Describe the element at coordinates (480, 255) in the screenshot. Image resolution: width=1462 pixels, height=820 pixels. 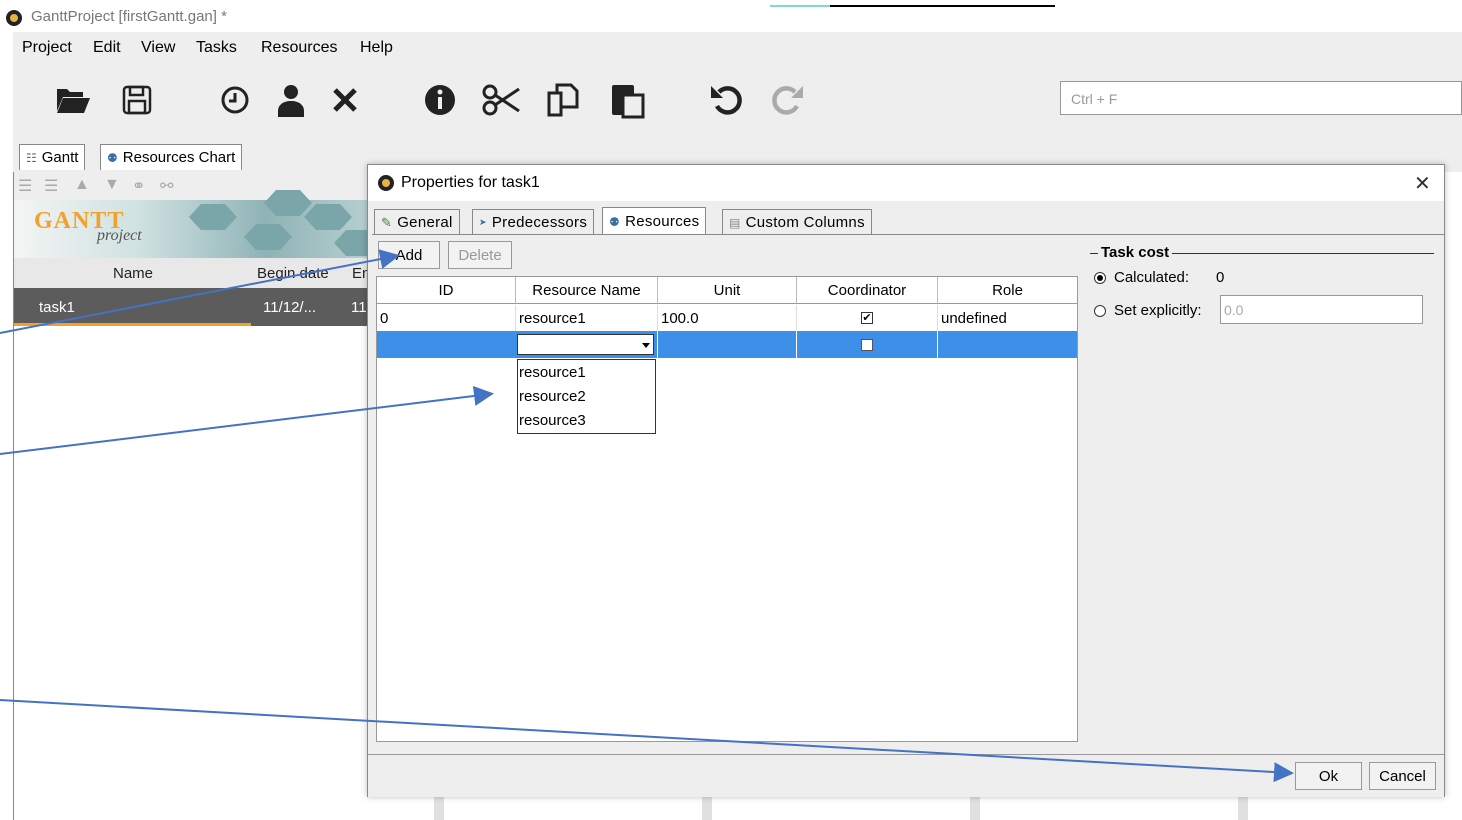
I see `delete-button: Delete` at that location.